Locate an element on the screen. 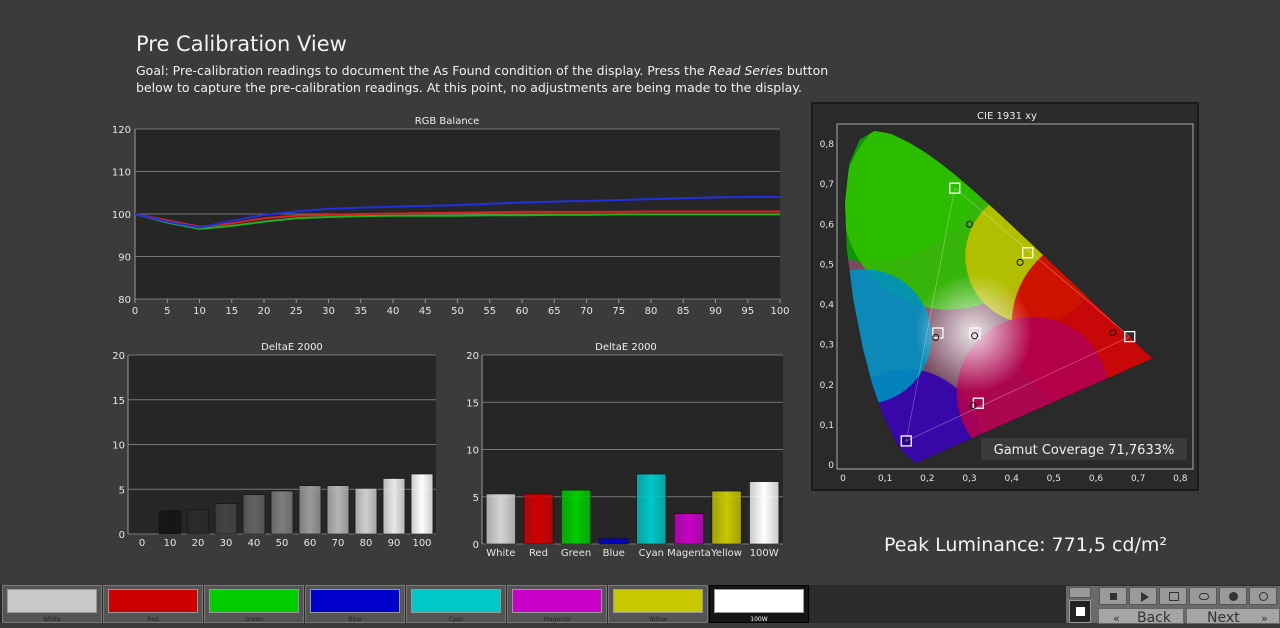  page-title: Pre Calibration View is located at coordinates (241, 44).